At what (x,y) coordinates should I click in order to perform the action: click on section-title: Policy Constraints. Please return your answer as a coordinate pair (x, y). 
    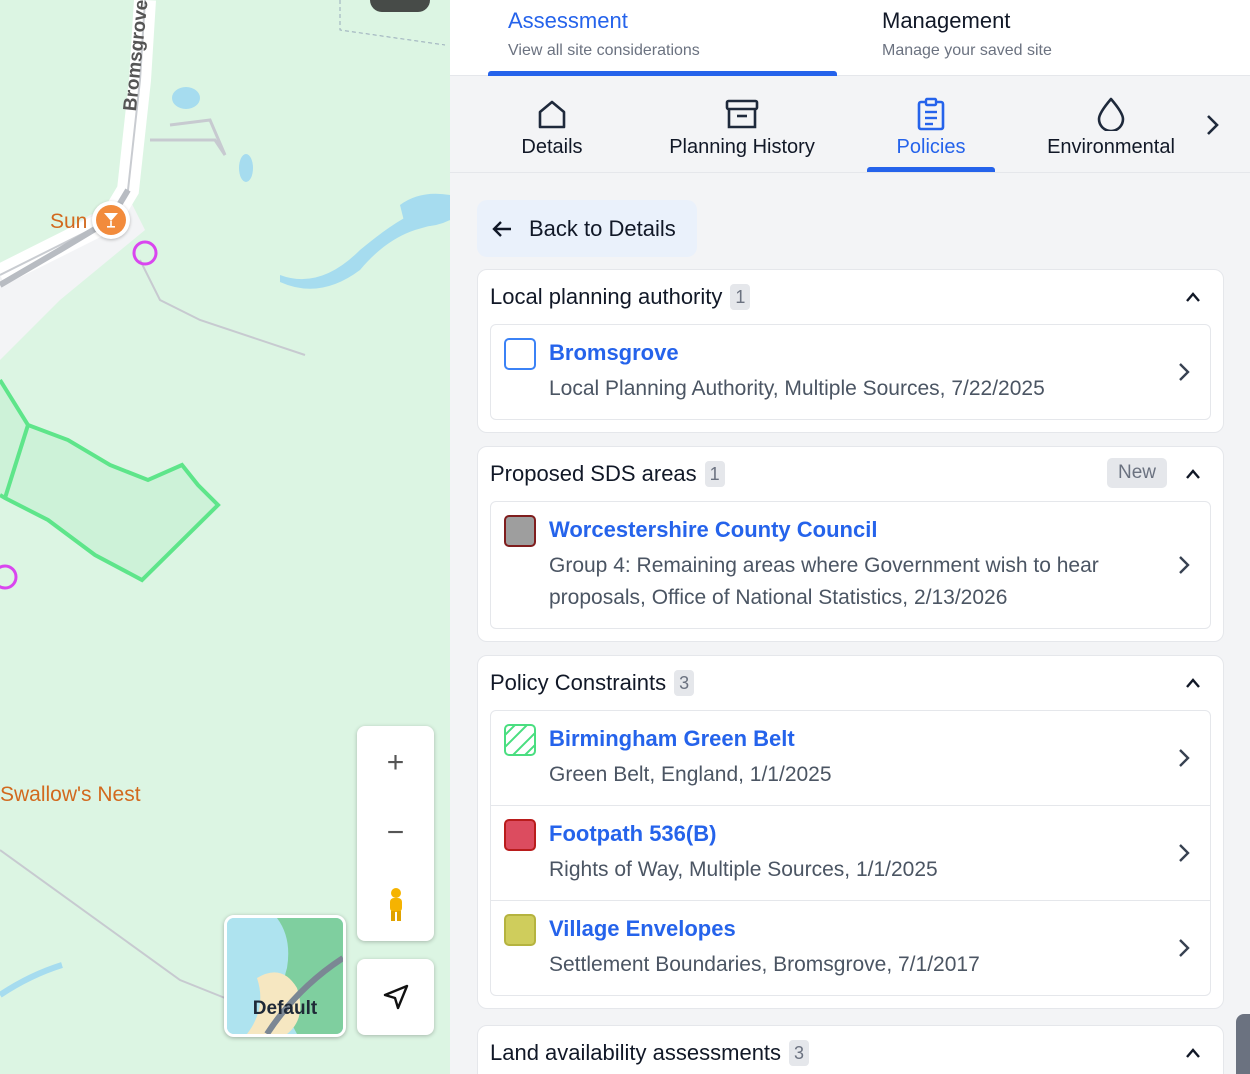
    Looking at the image, I should click on (578, 682).